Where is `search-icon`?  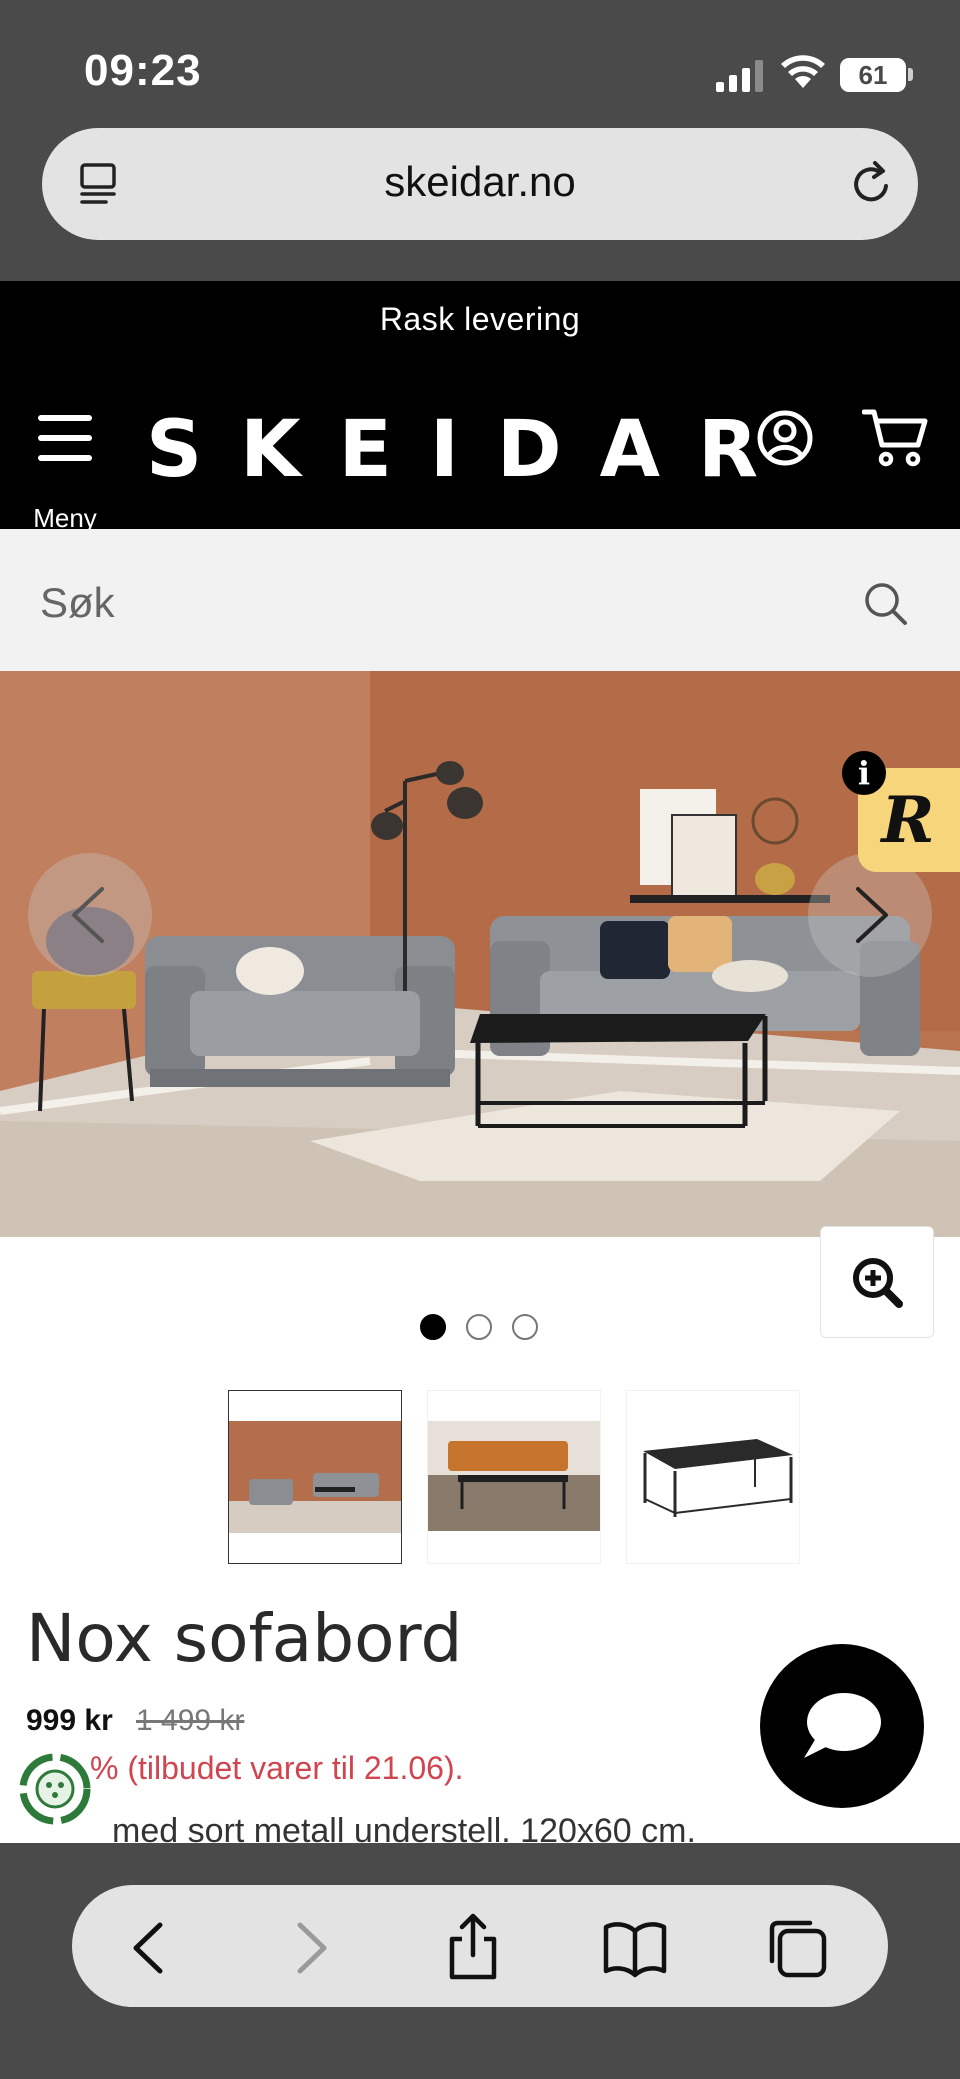
search-icon is located at coordinates (886, 604).